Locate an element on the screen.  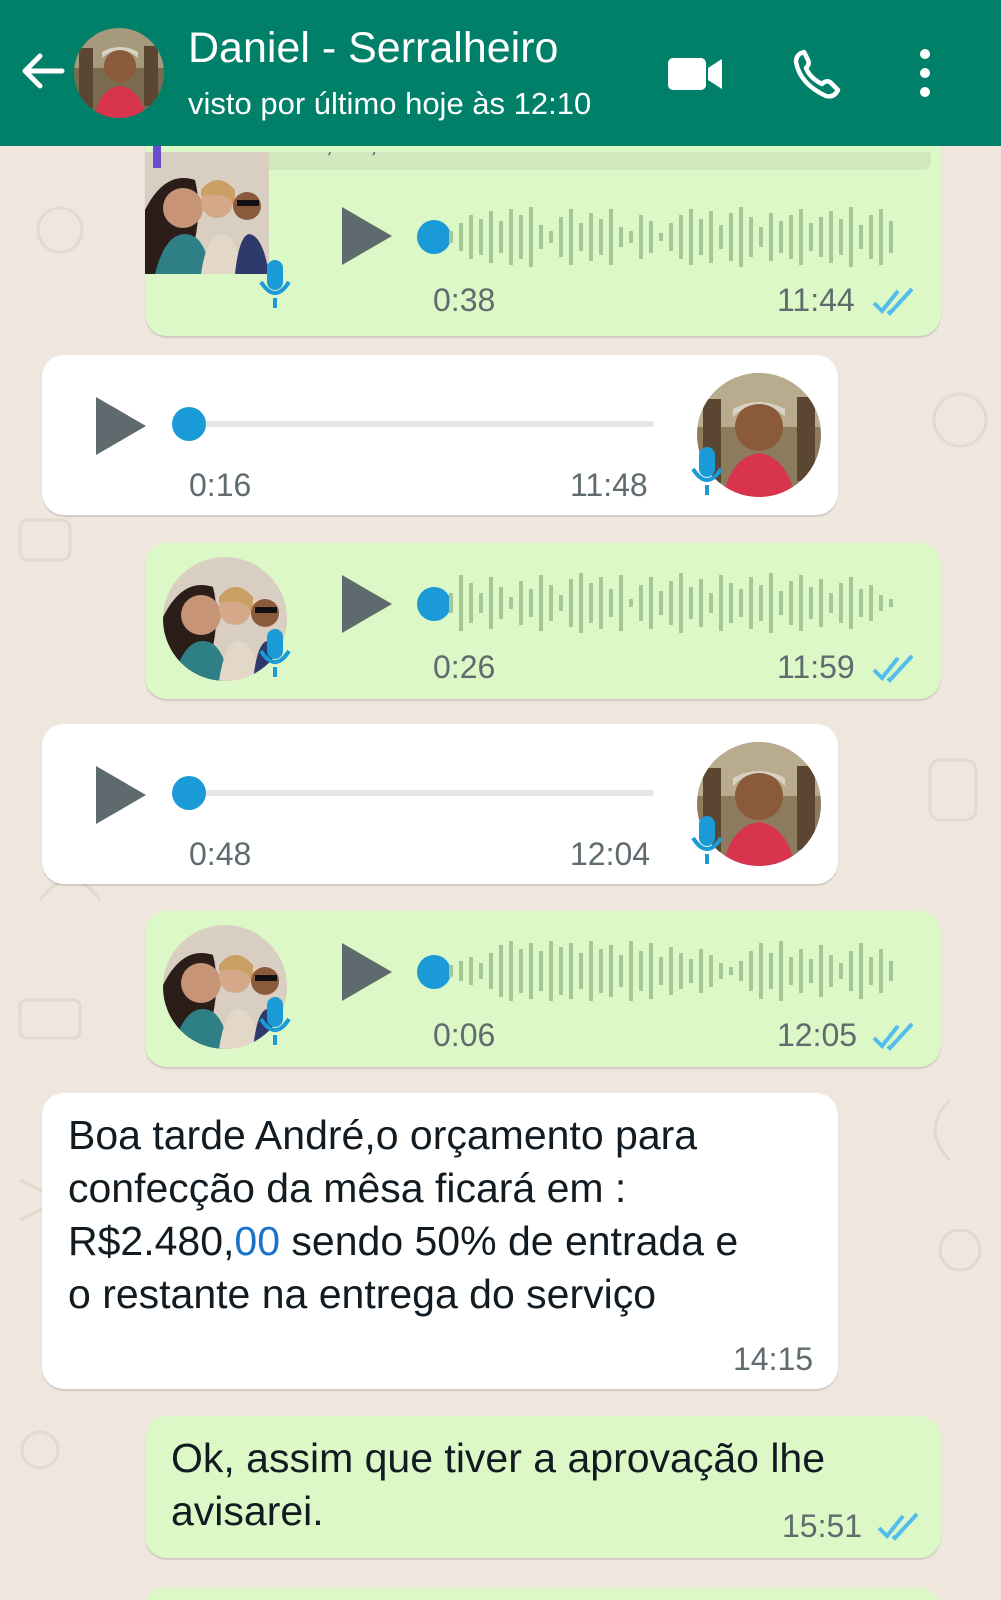
video-call-icon is located at coordinates (696, 74).